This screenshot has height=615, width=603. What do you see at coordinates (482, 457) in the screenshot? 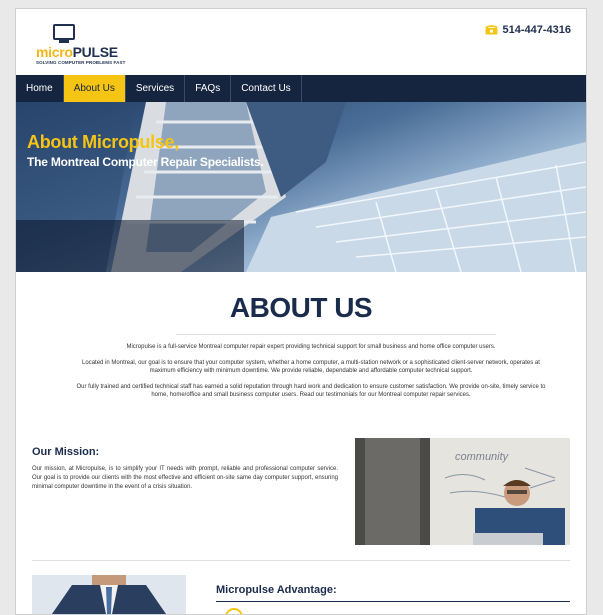
I see `whiteboard-writing: community` at bounding box center [482, 457].